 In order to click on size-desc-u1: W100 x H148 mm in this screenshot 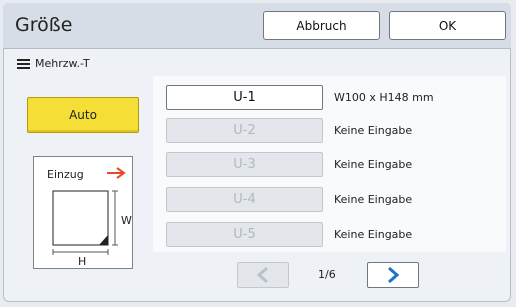, I will do `click(384, 97)`.